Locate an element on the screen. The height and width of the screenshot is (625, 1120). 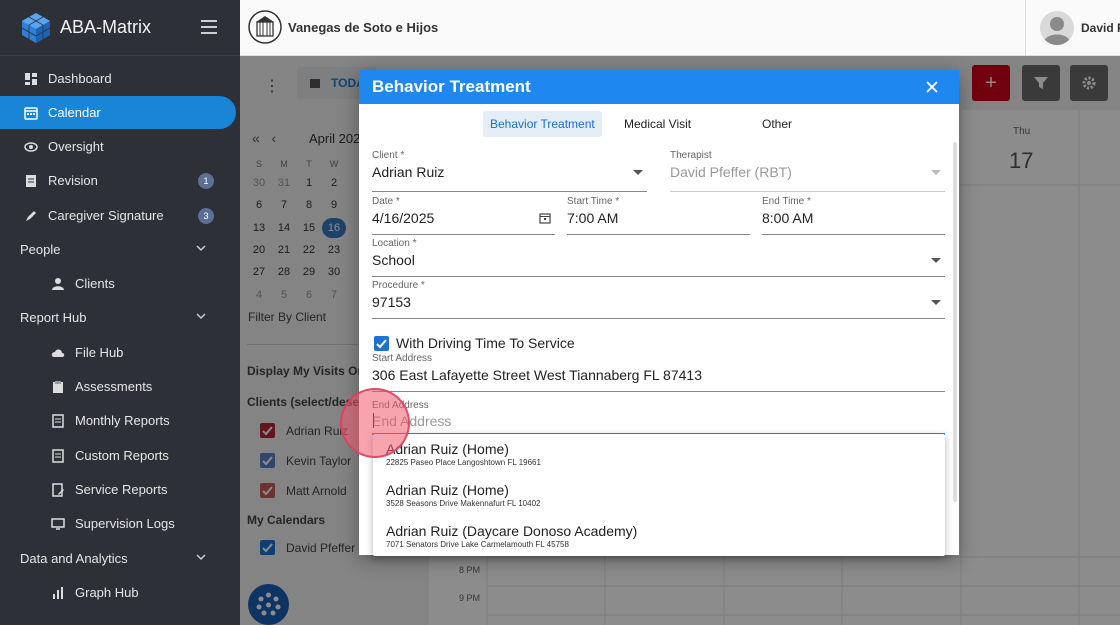
sidebar-item-service-reports: Service Reports is located at coordinates (118, 489).